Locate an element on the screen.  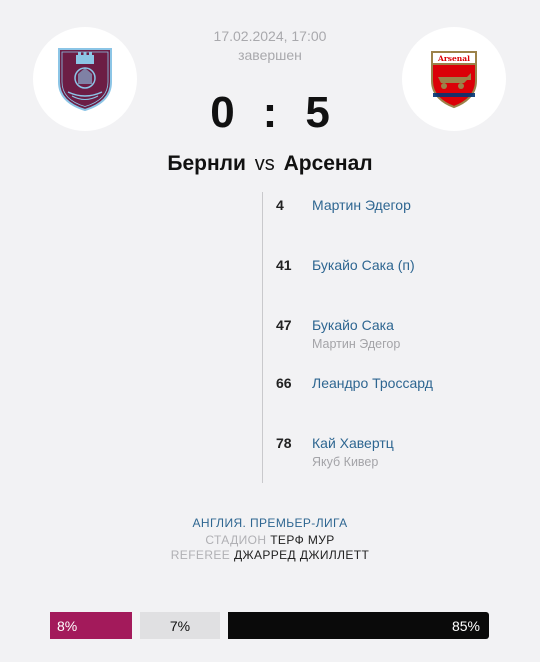
stadium-row: СТАДИОН ТЕРФ МУР is located at coordinates (270, 540).